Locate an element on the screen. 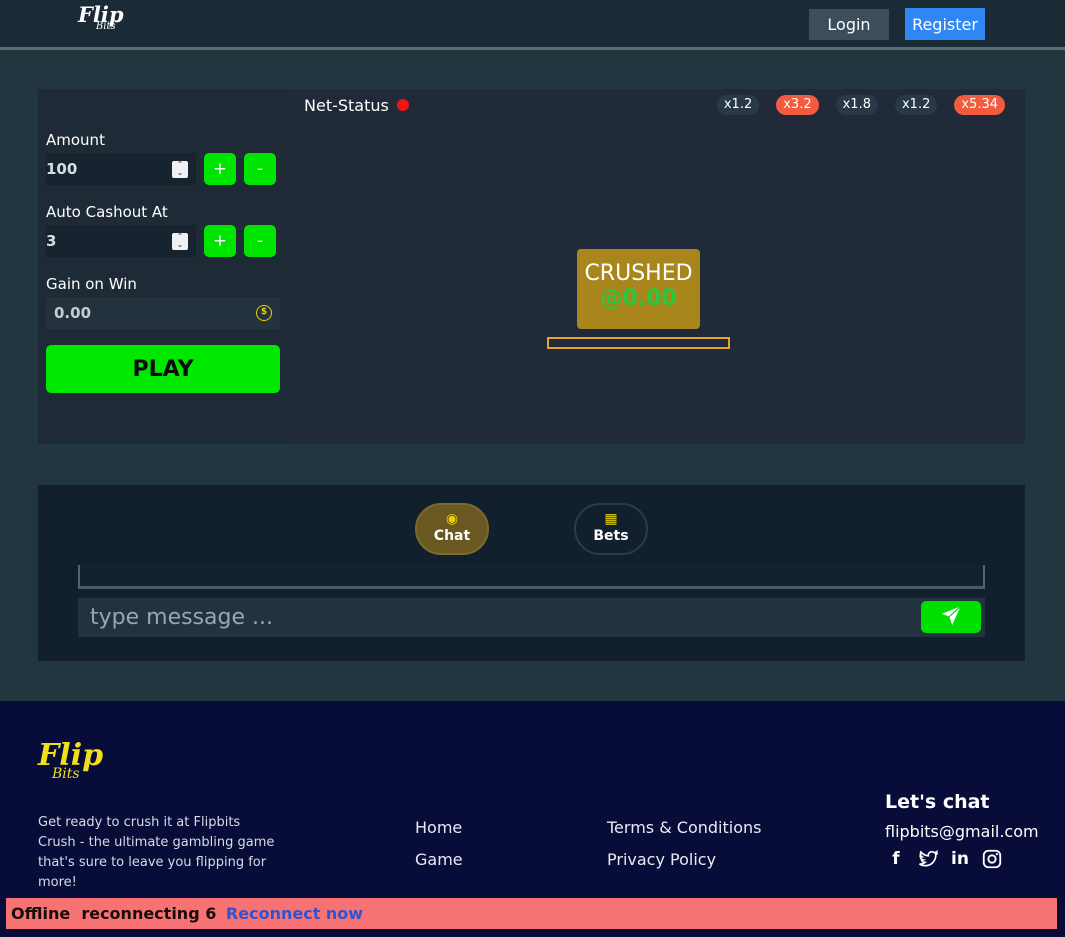 This screenshot has width=1065, height=937. round-progress-bar is located at coordinates (638, 343).